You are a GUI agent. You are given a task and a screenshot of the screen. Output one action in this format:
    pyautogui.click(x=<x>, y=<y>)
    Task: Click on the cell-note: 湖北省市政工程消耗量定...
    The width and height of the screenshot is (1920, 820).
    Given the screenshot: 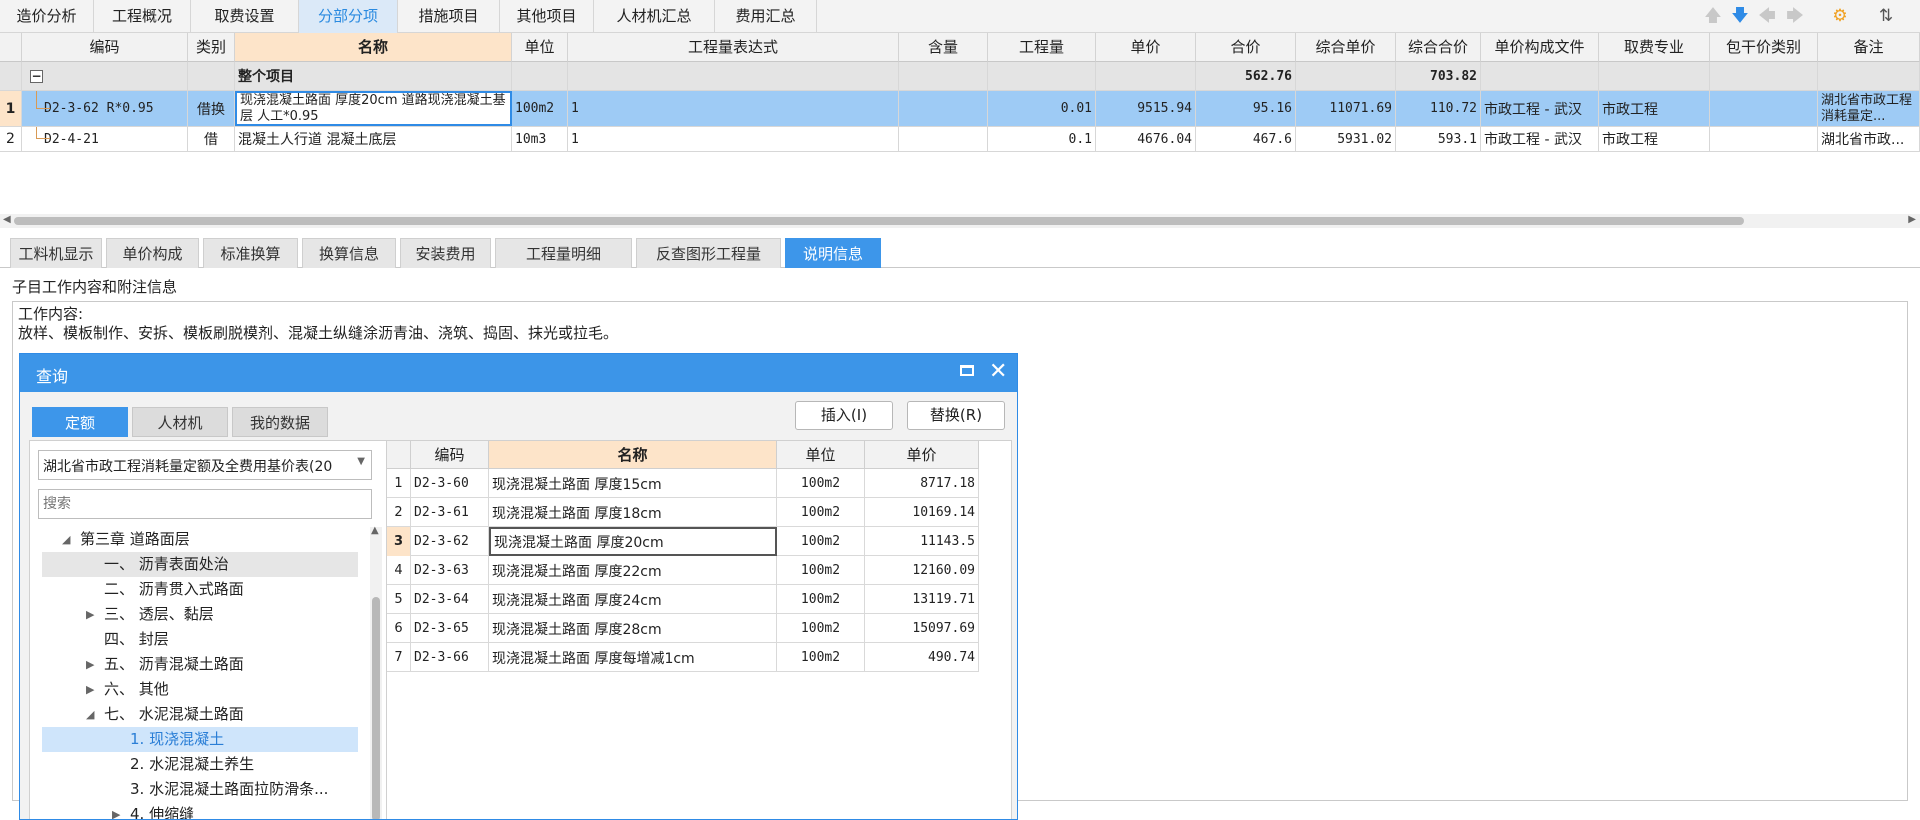 What is the action you would take?
    pyautogui.click(x=1869, y=108)
    